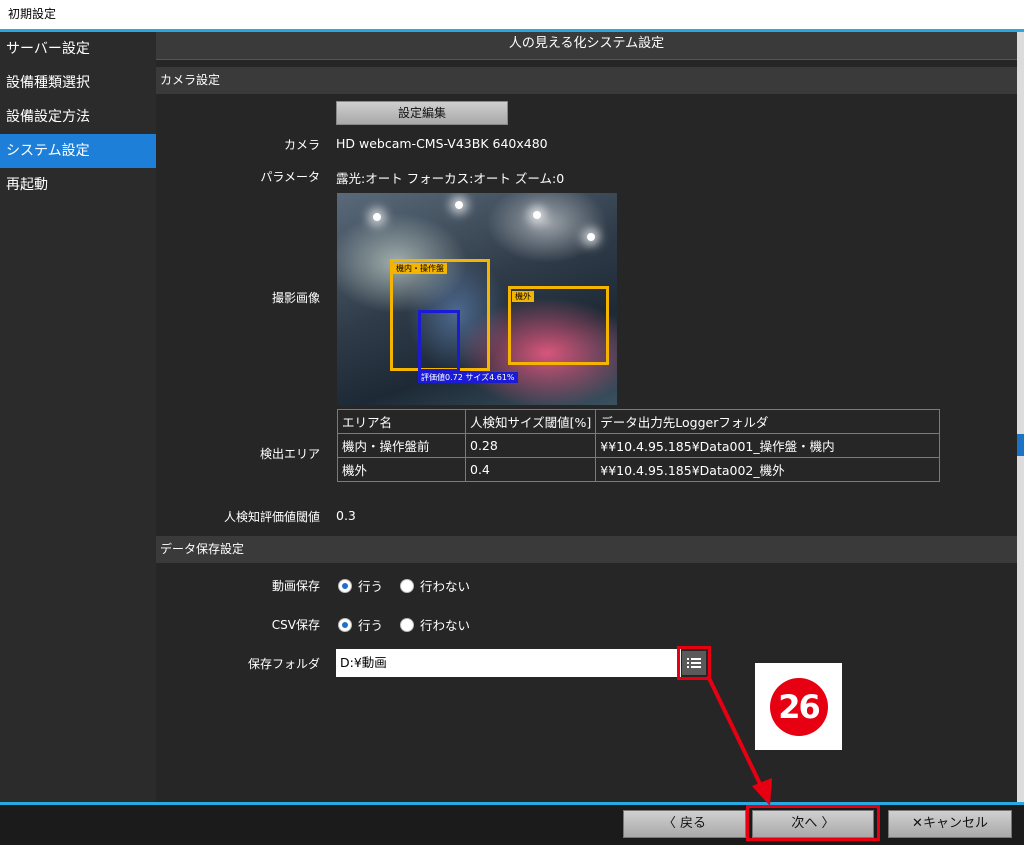  What do you see at coordinates (422, 113) in the screenshot?
I see `edit-settings-button: 設定編集` at bounding box center [422, 113].